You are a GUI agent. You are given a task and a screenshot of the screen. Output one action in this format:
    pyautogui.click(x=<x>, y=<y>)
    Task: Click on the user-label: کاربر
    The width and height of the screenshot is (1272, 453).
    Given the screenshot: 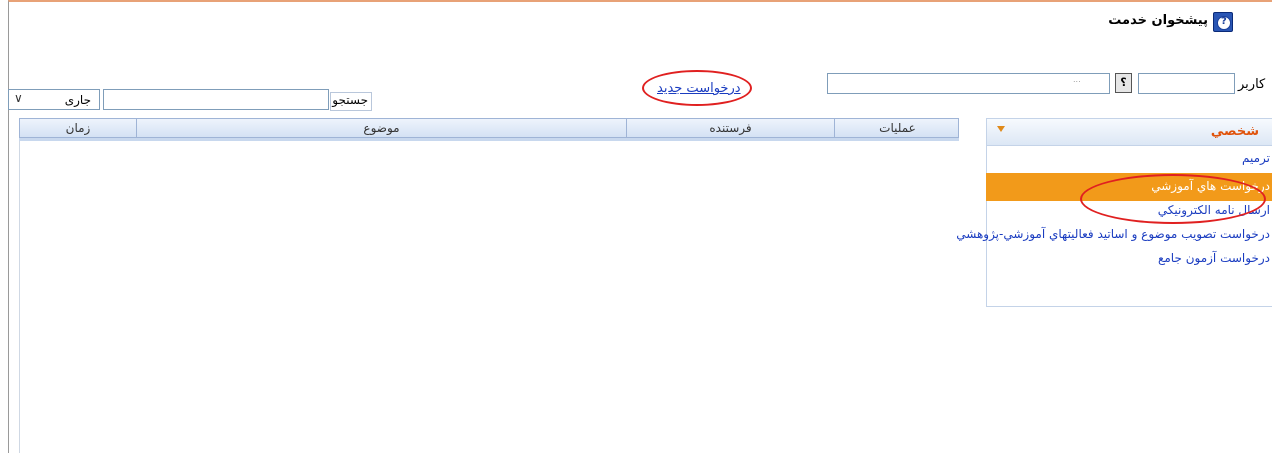 What is the action you would take?
    pyautogui.click(x=1252, y=84)
    